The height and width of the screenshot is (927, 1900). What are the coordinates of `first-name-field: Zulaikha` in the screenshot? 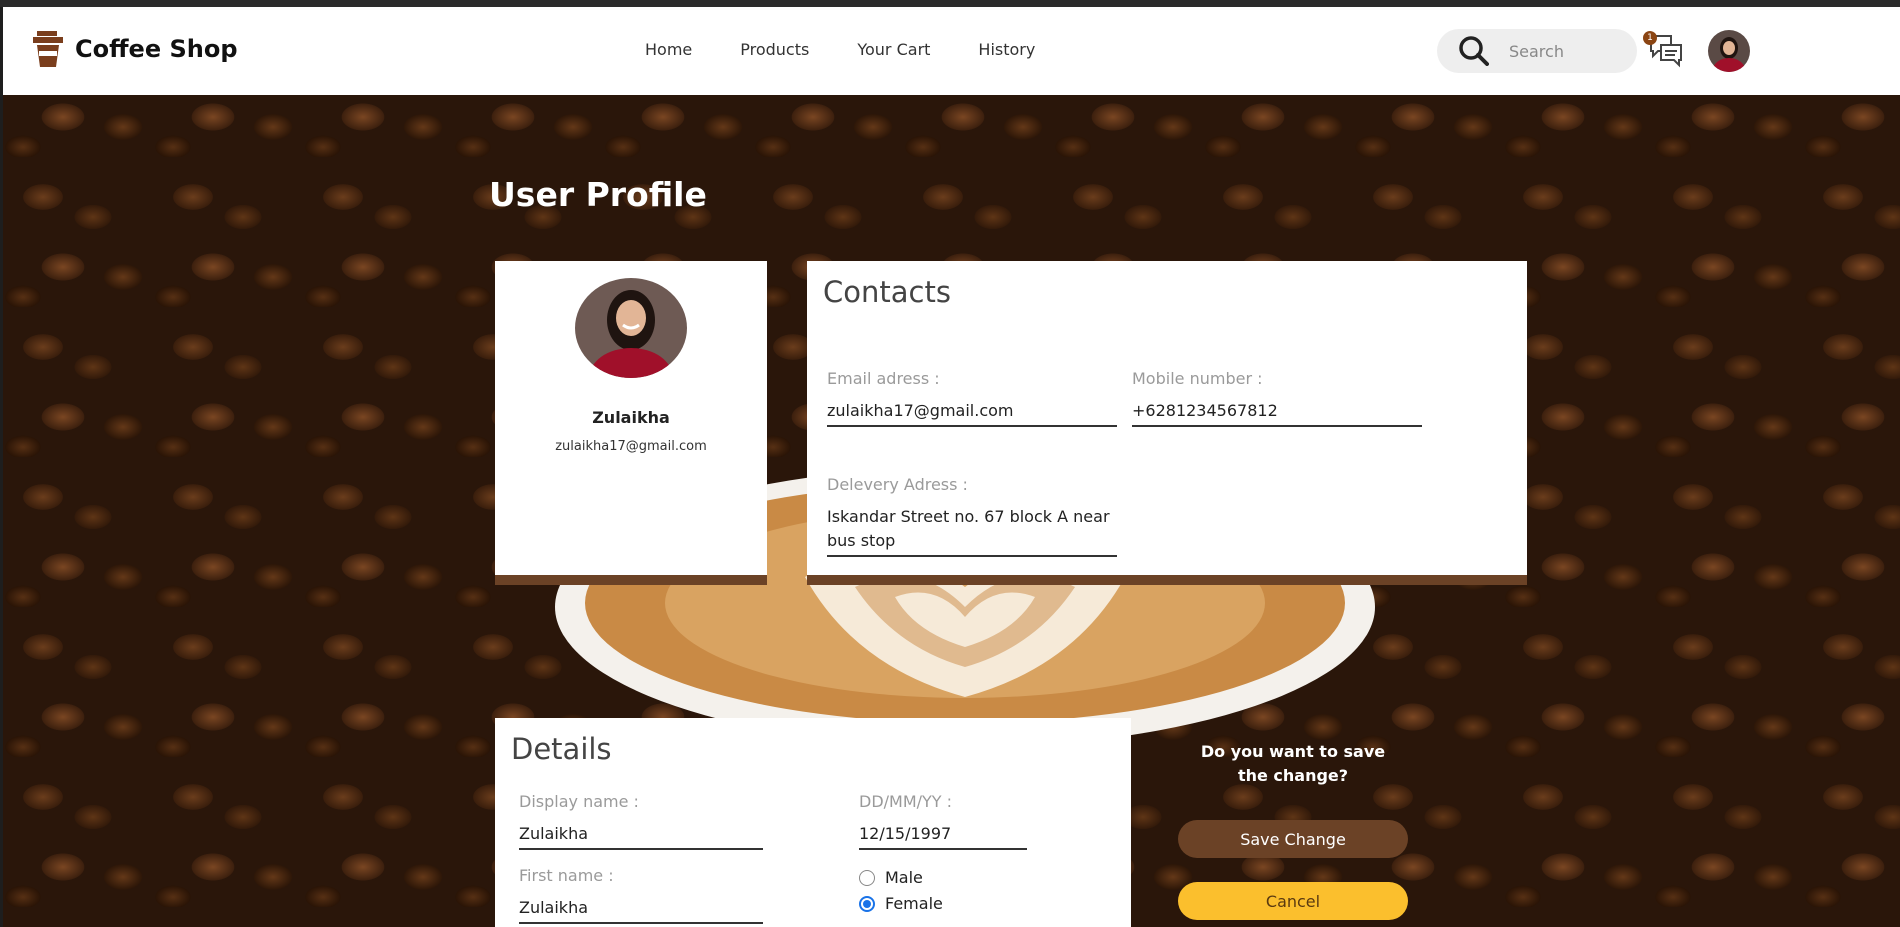 It's located at (641, 910).